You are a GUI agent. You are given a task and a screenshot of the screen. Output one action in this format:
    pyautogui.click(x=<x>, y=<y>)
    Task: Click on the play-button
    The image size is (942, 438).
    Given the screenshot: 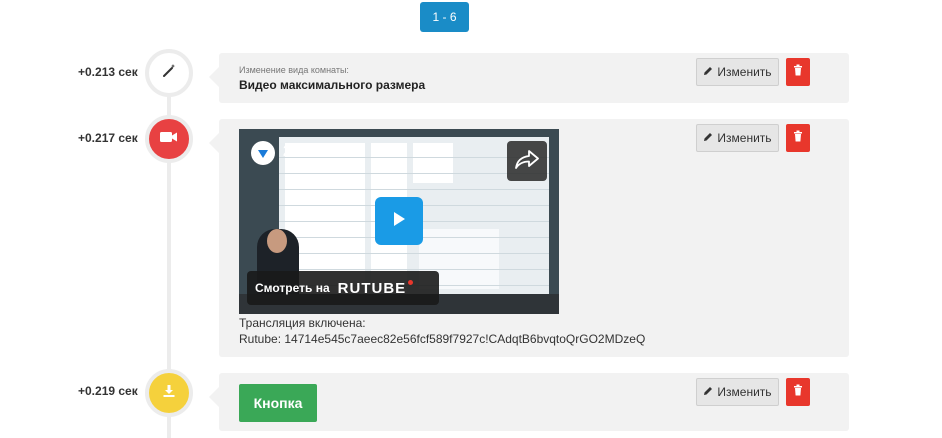 What is the action you would take?
    pyautogui.click(x=399, y=221)
    